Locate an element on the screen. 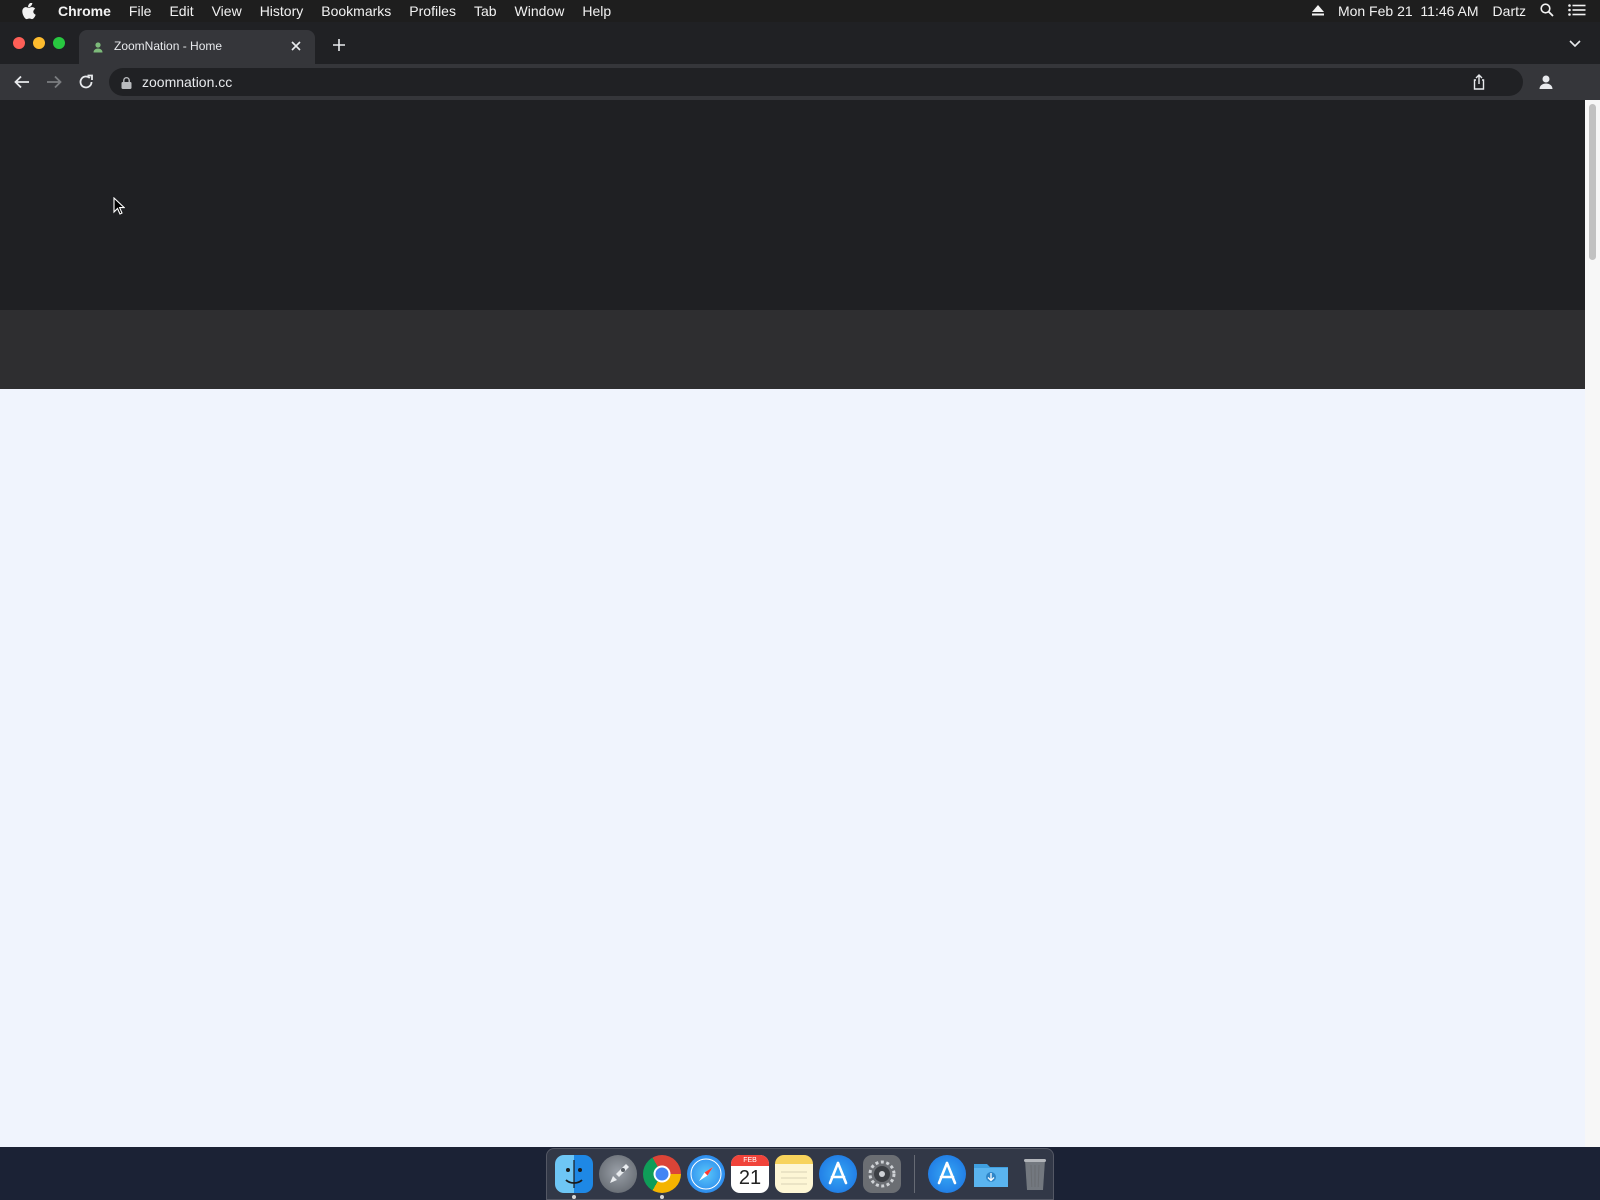 This screenshot has width=1600, height=1200. dock: FEB 21 is located at coordinates (800, 1174).